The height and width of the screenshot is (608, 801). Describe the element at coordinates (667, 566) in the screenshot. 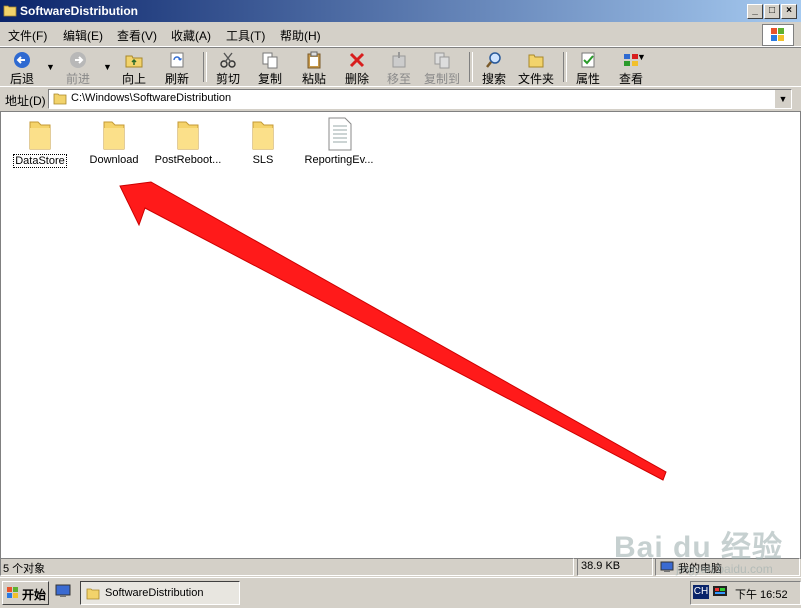

I see `computer-icon` at that location.